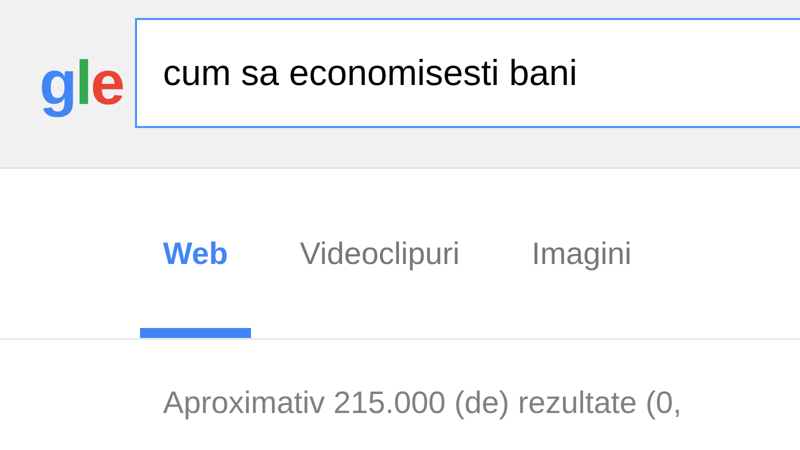  I want to click on tab: Videoclipuri, so click(379, 253).